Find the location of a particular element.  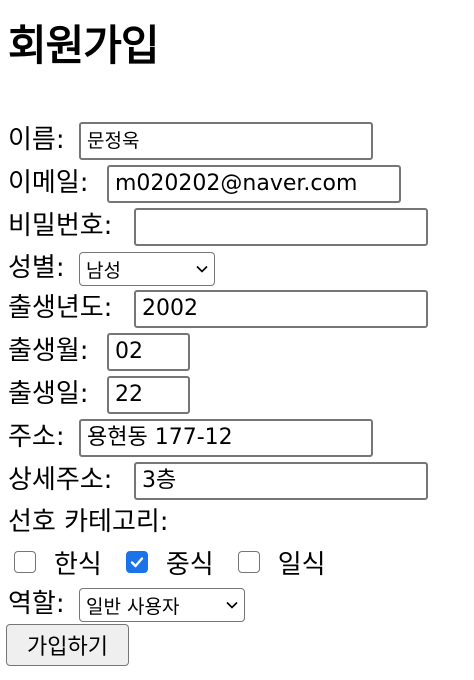

birth-year-input: 2002 is located at coordinates (281, 309).